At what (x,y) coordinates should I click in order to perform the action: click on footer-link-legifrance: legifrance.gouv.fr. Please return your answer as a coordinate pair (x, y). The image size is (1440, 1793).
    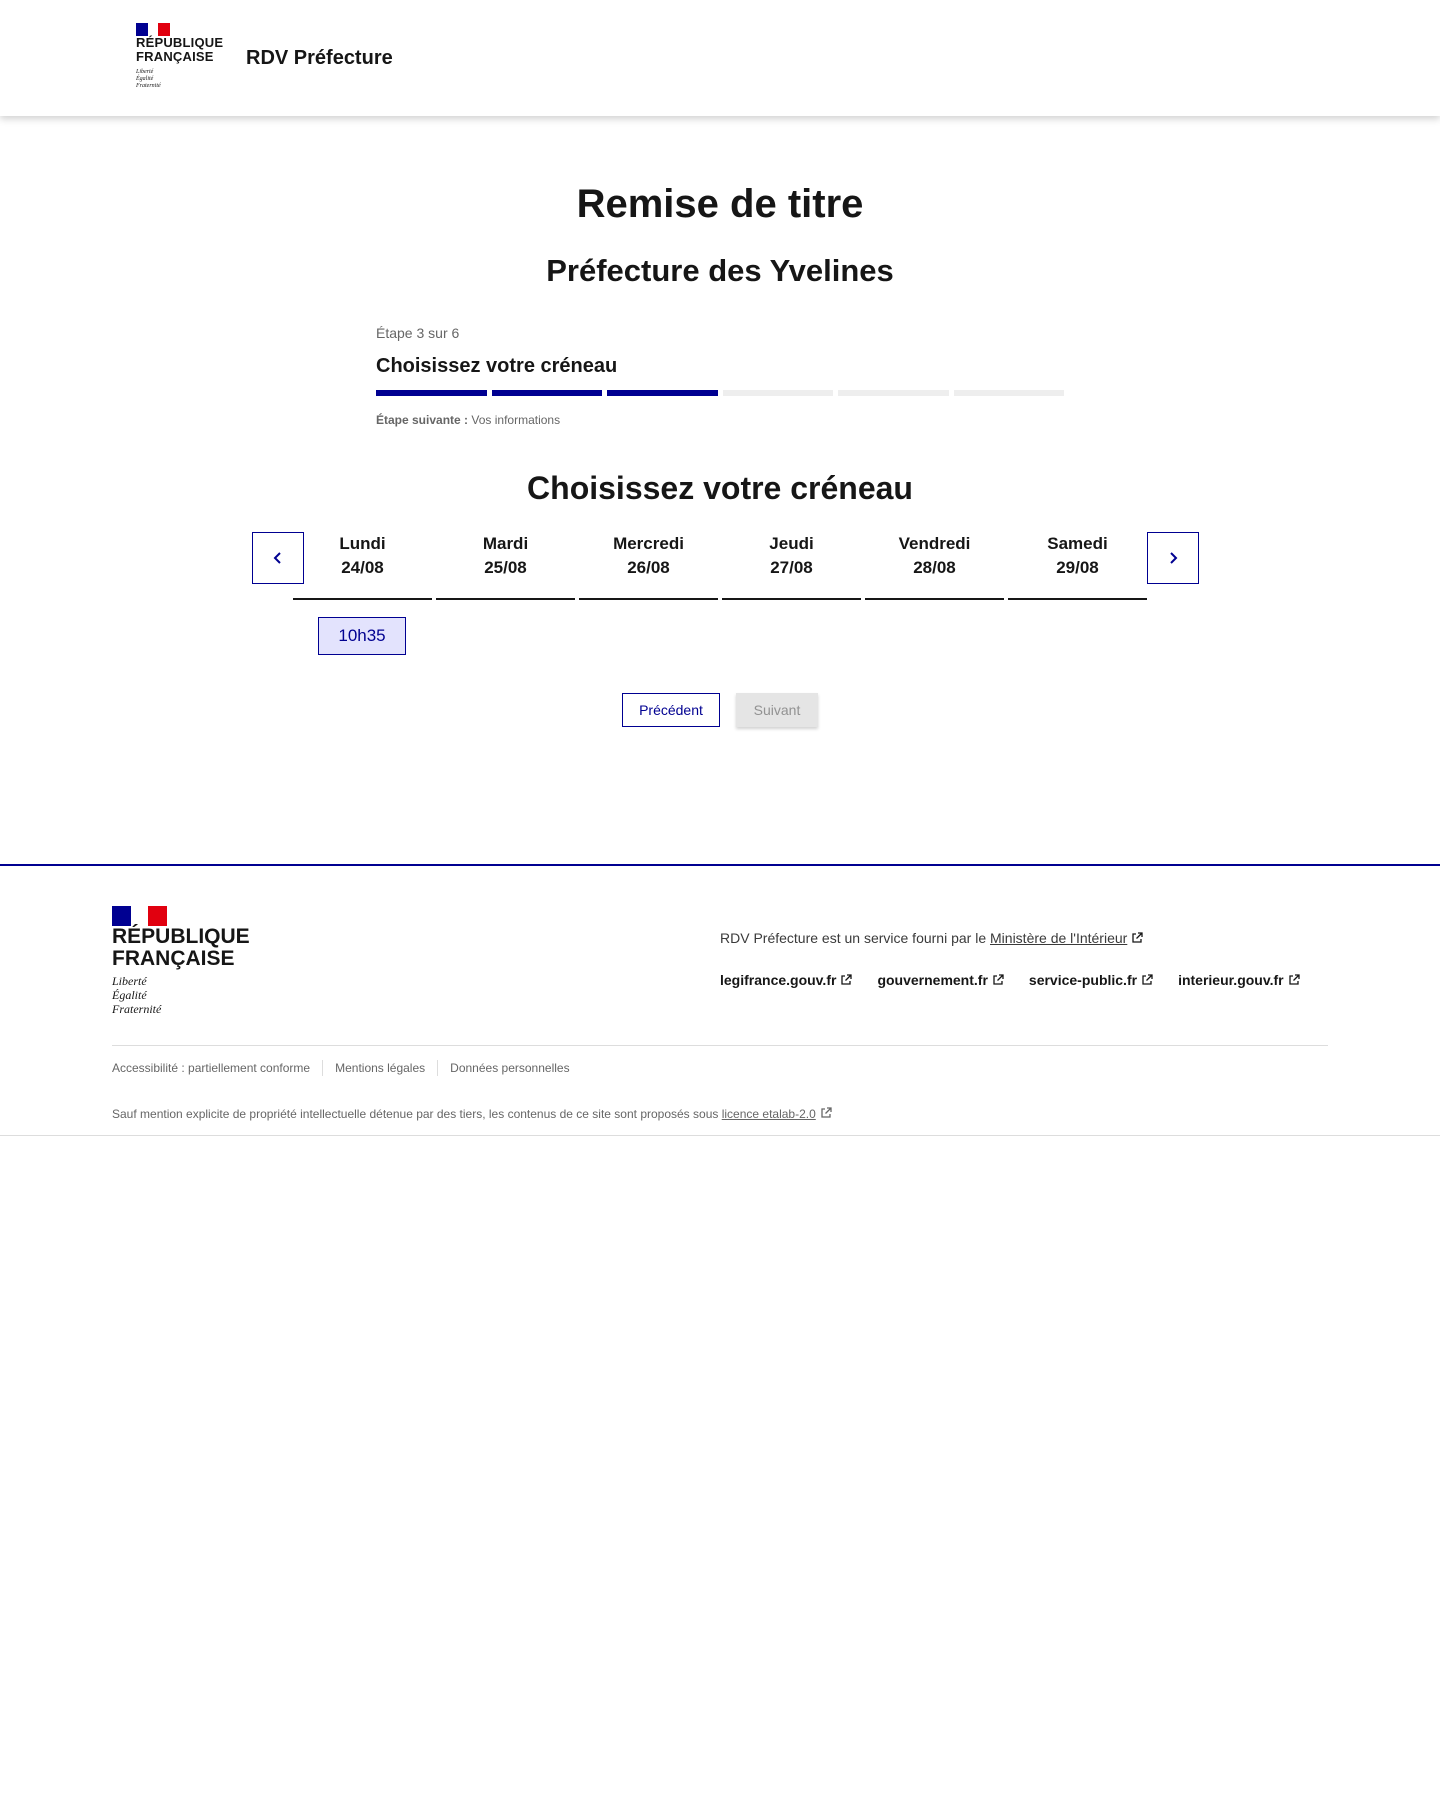
    Looking at the image, I should click on (786, 980).